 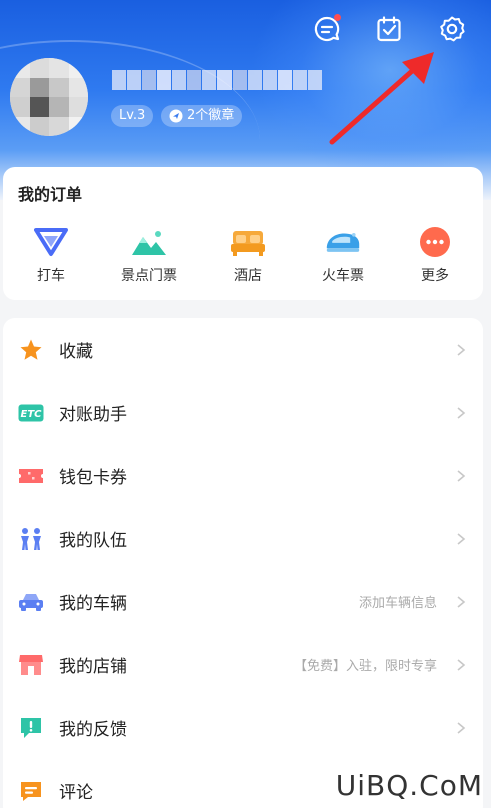 What do you see at coordinates (211, 115) in the screenshot?
I see `medal-text: 2个徽章` at bounding box center [211, 115].